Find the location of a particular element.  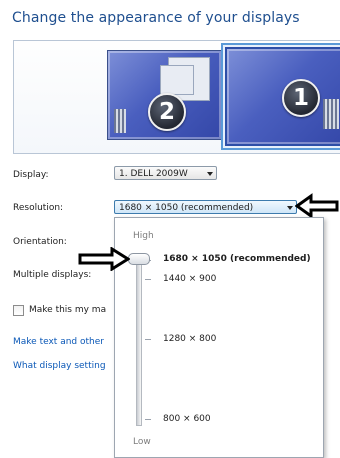

low-label: Low is located at coordinates (142, 442).